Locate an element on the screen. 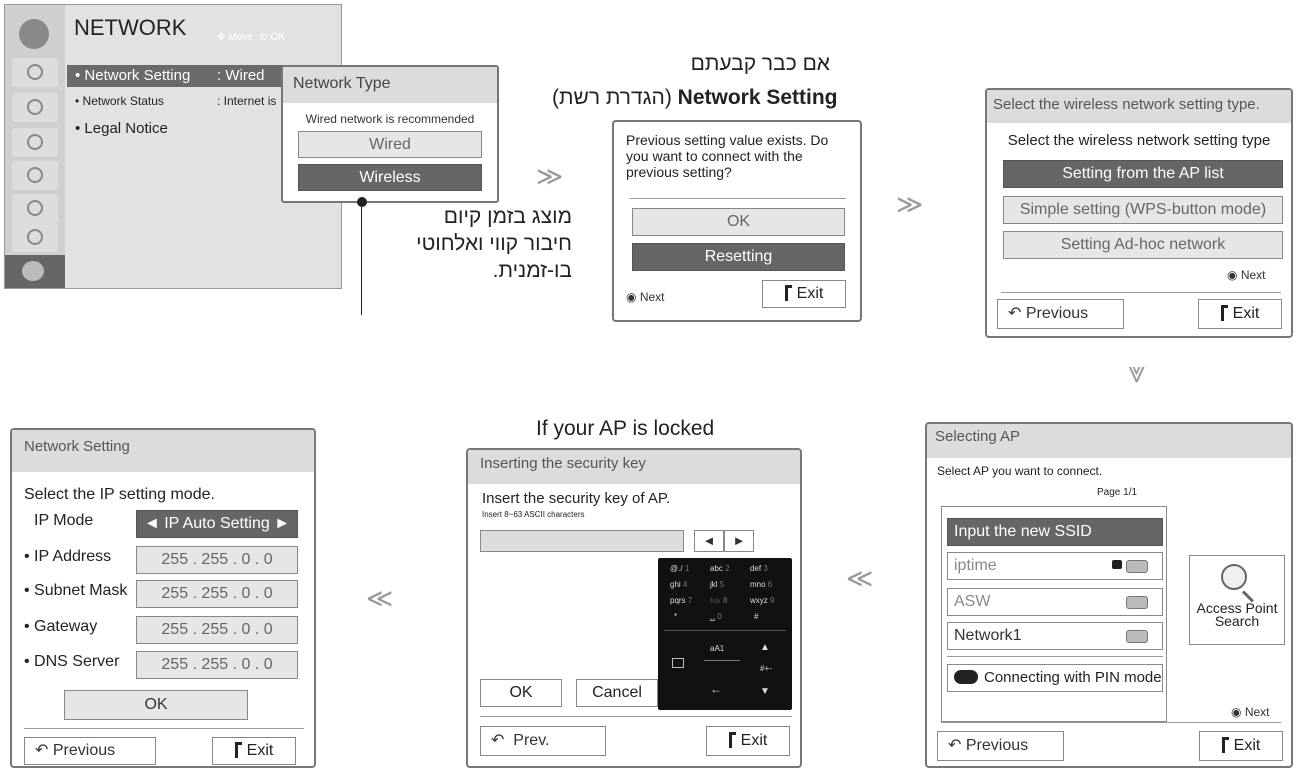  wireless-option: Wireless is located at coordinates (390, 177).